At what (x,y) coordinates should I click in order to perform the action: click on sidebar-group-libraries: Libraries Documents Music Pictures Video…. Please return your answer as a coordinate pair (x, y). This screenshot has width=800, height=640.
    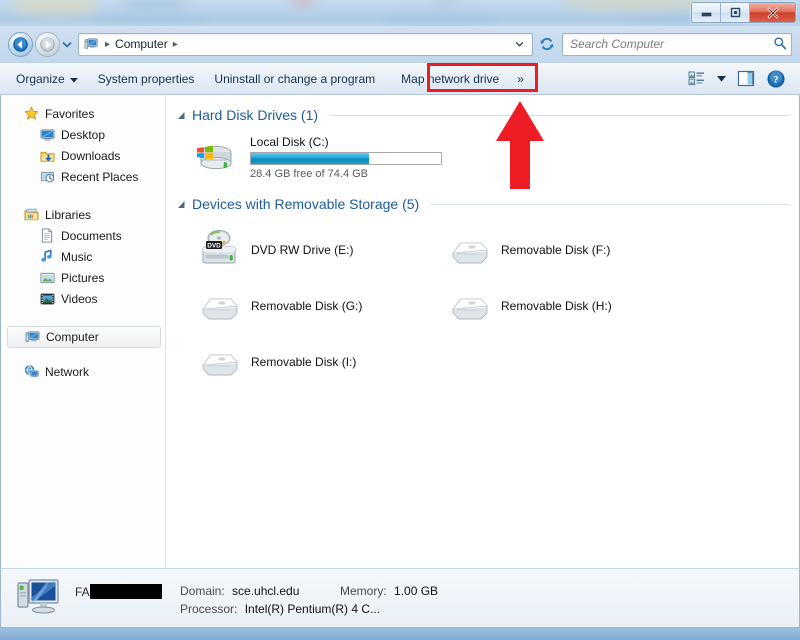
    Looking at the image, I should click on (83, 256).